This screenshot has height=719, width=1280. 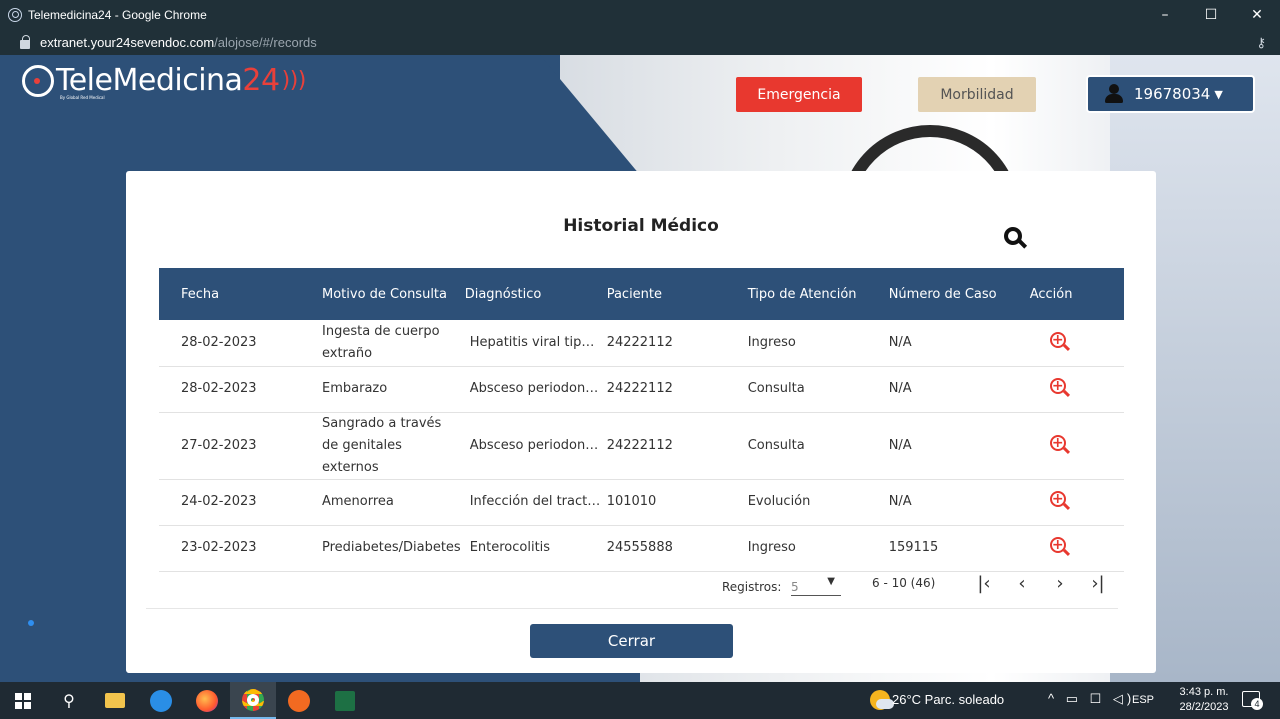 What do you see at coordinates (1143, 700) in the screenshot?
I see `language-indicator: ESP` at bounding box center [1143, 700].